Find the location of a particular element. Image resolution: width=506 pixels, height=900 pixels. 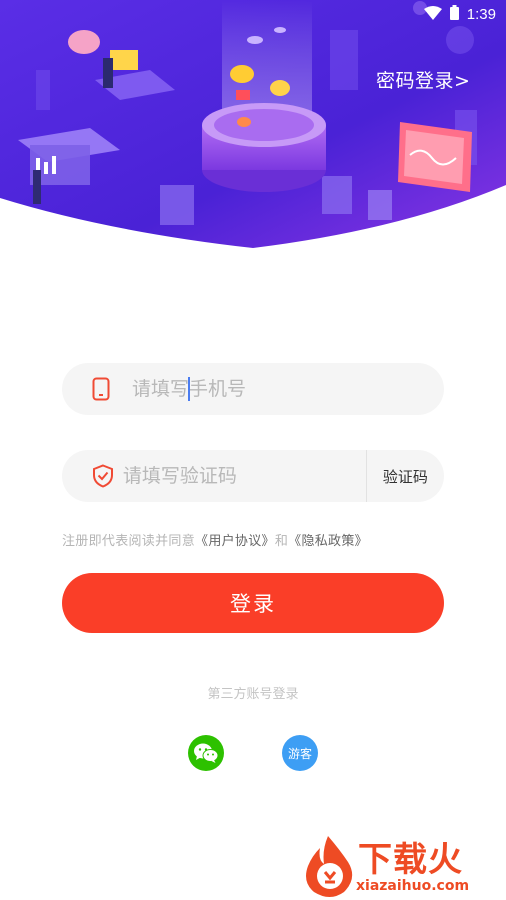

phone-icon is located at coordinates (112, 389).